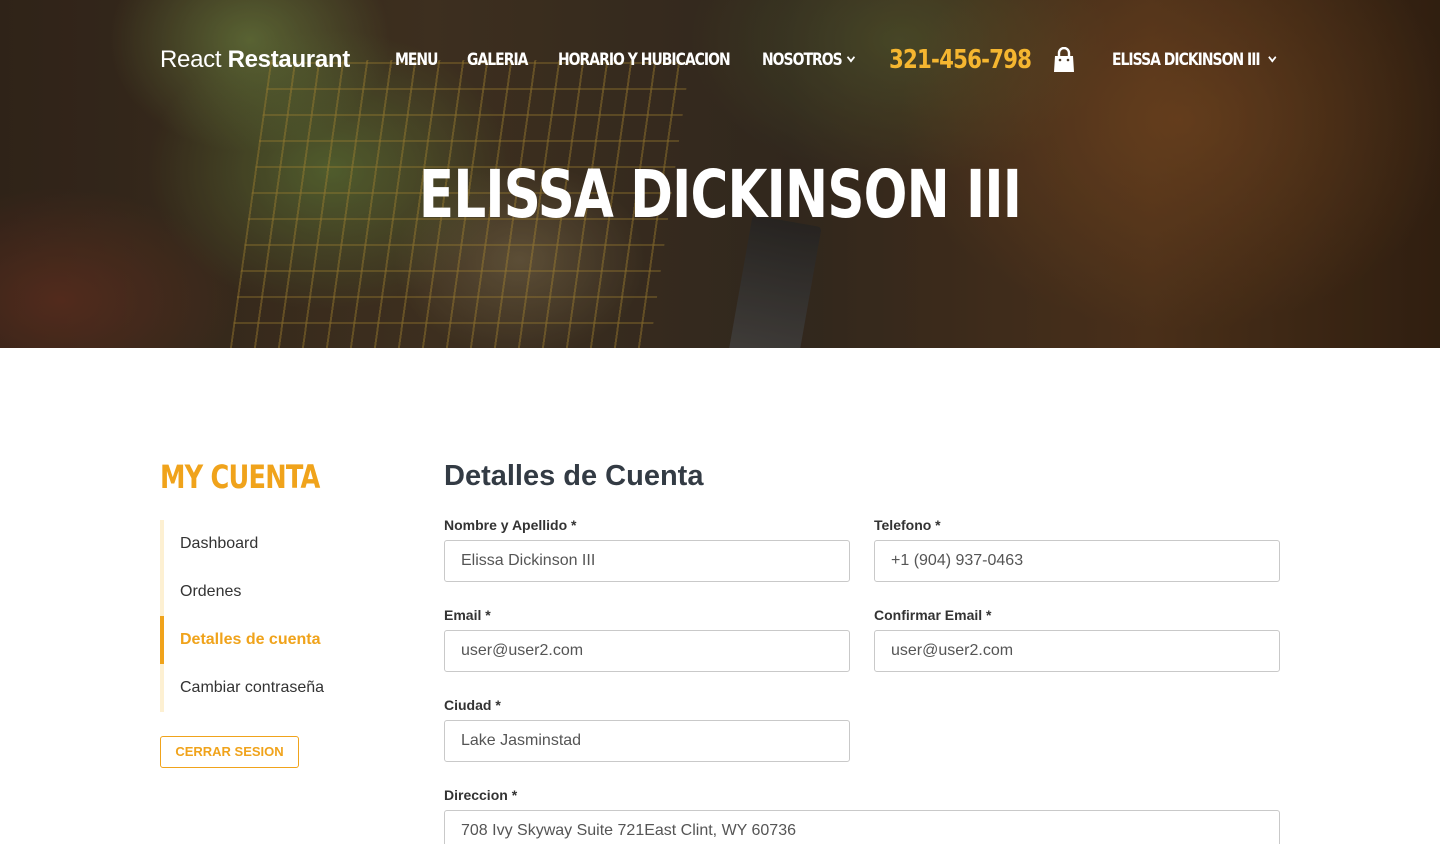 The width and height of the screenshot is (1440, 844). I want to click on sidebar-title: MY CUENTA, so click(240, 477).